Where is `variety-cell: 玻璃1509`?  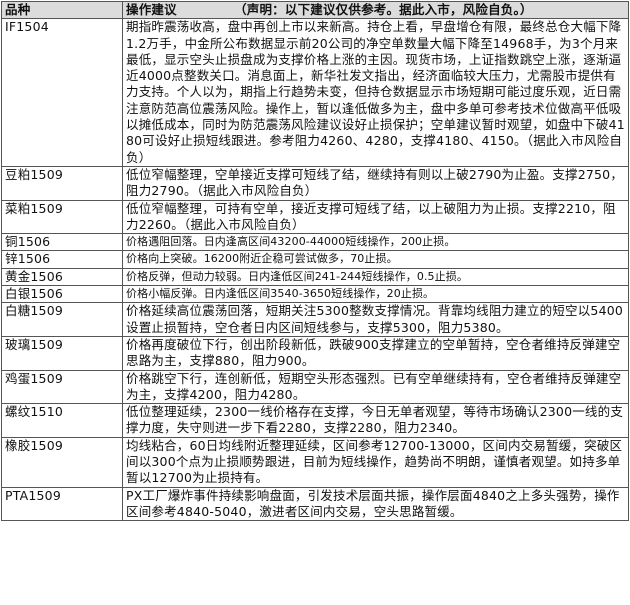
variety-cell: 玻璃1509 is located at coordinates (62, 353).